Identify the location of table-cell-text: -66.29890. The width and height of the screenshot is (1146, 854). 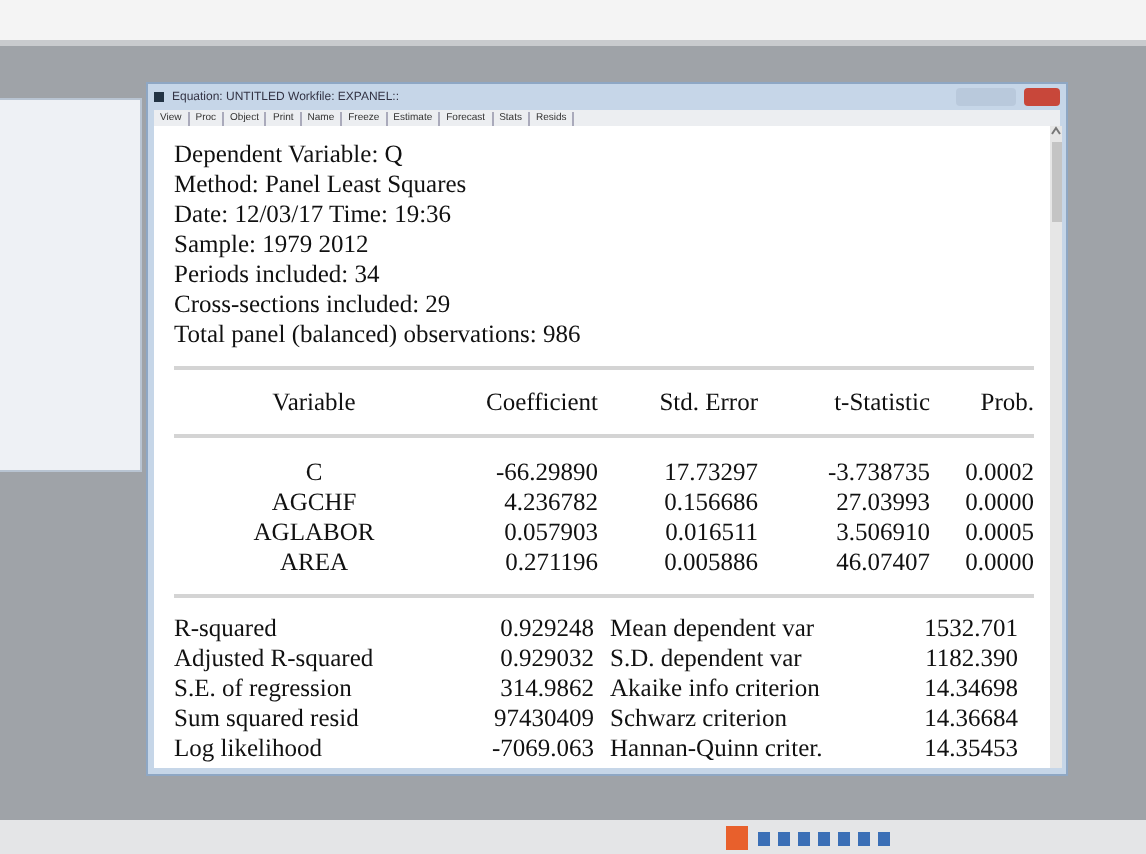
(545, 473).